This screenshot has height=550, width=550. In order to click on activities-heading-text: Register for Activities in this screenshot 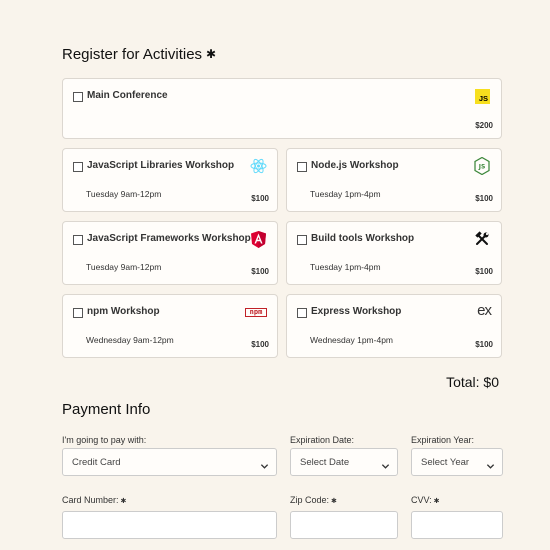, I will do `click(132, 54)`.